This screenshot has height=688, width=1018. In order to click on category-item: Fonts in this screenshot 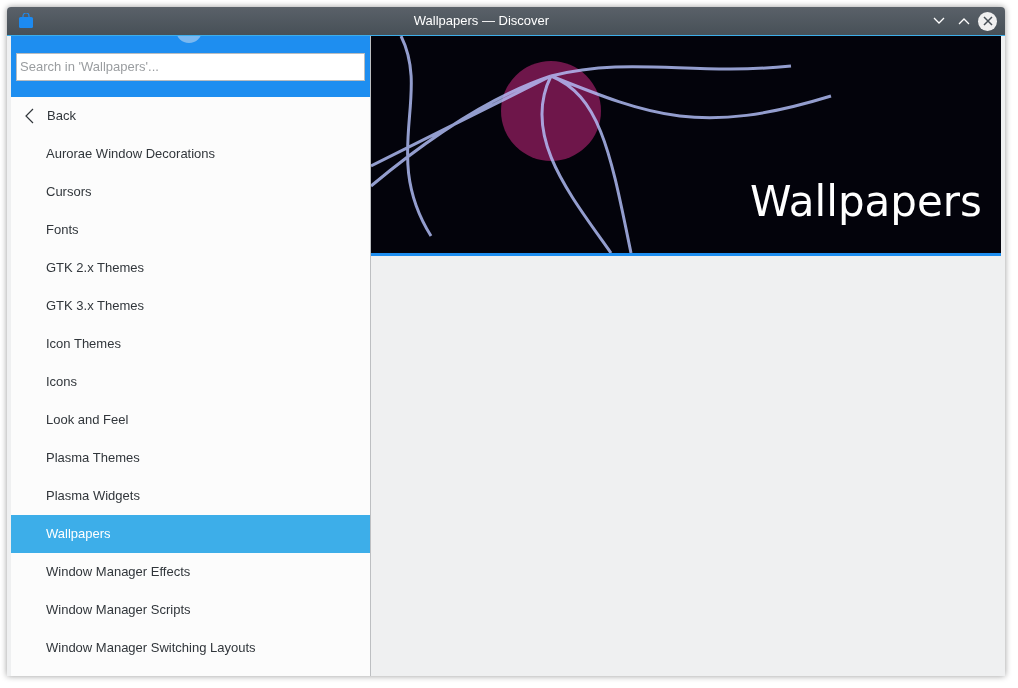, I will do `click(190, 230)`.